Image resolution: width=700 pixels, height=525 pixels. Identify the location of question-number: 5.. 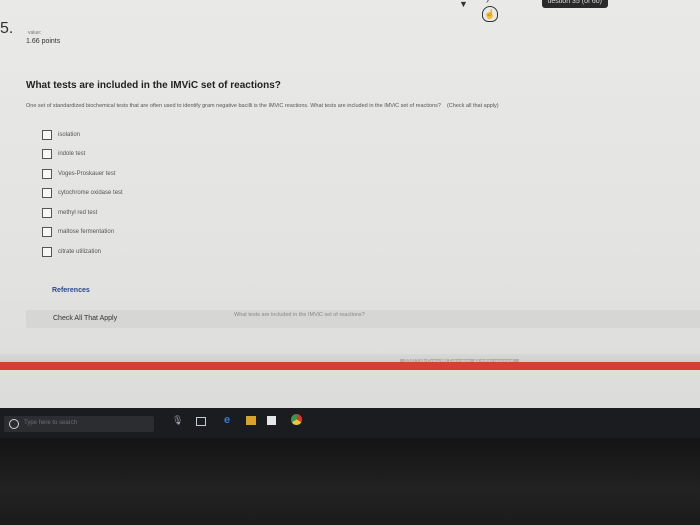
(7, 28).